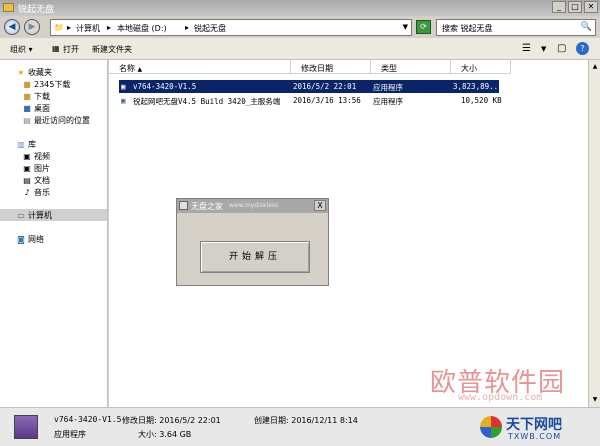 This screenshot has height=446, width=600. What do you see at coordinates (26, 144) in the screenshot?
I see `nav-libraries: ▥ 库` at bounding box center [26, 144].